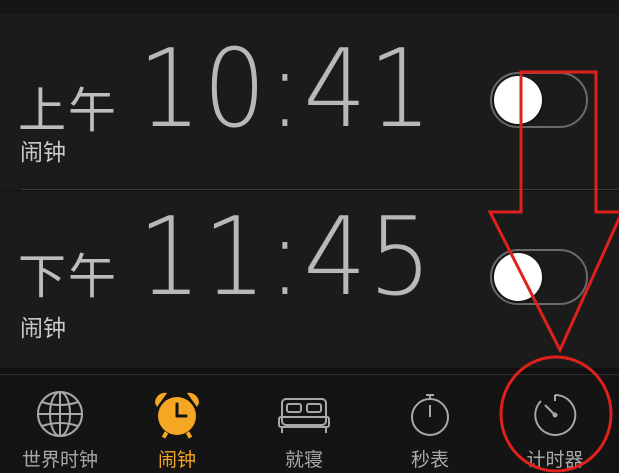 Image resolution: width=619 pixels, height=473 pixels. What do you see at coordinates (59, 460) in the screenshot?
I see `tab-label: 世界时钟` at bounding box center [59, 460].